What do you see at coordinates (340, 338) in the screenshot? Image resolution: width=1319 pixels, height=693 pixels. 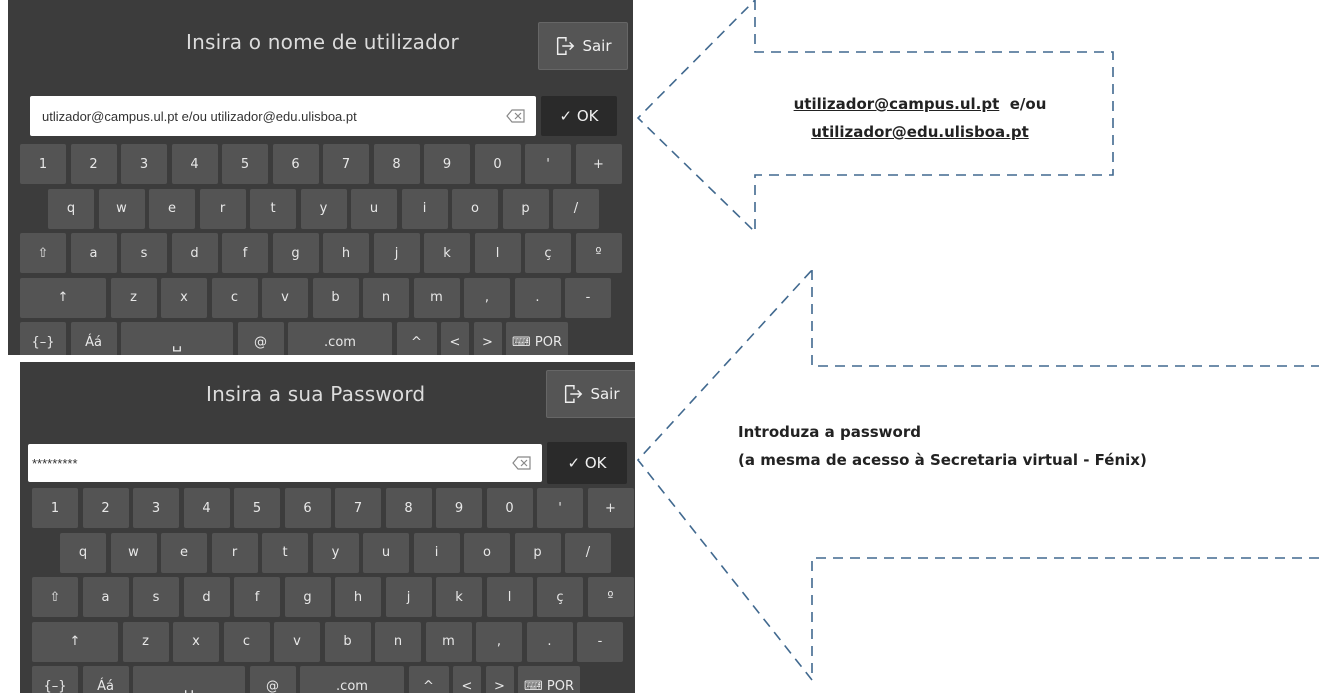 I see `dotcom-key: .com` at bounding box center [340, 338].